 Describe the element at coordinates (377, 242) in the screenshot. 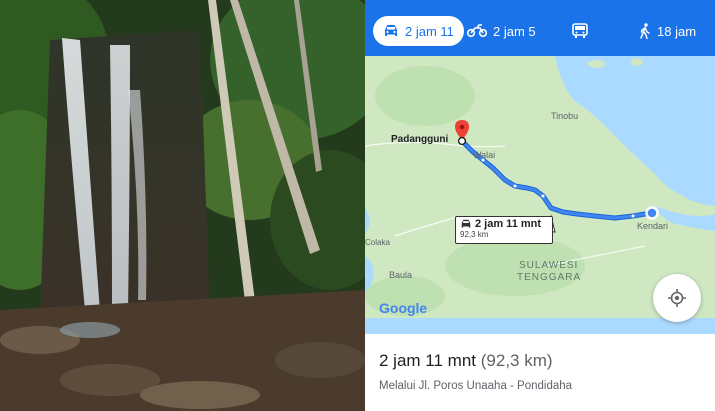

I see `map-label-colaka: Colaka` at that location.